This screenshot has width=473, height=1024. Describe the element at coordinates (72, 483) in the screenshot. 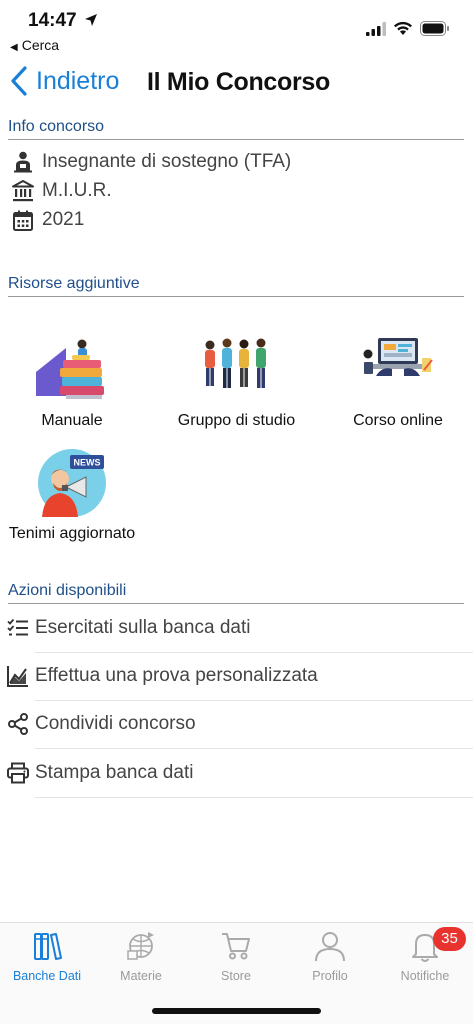

I see `news-megaphone-illustration: NEWS` at that location.